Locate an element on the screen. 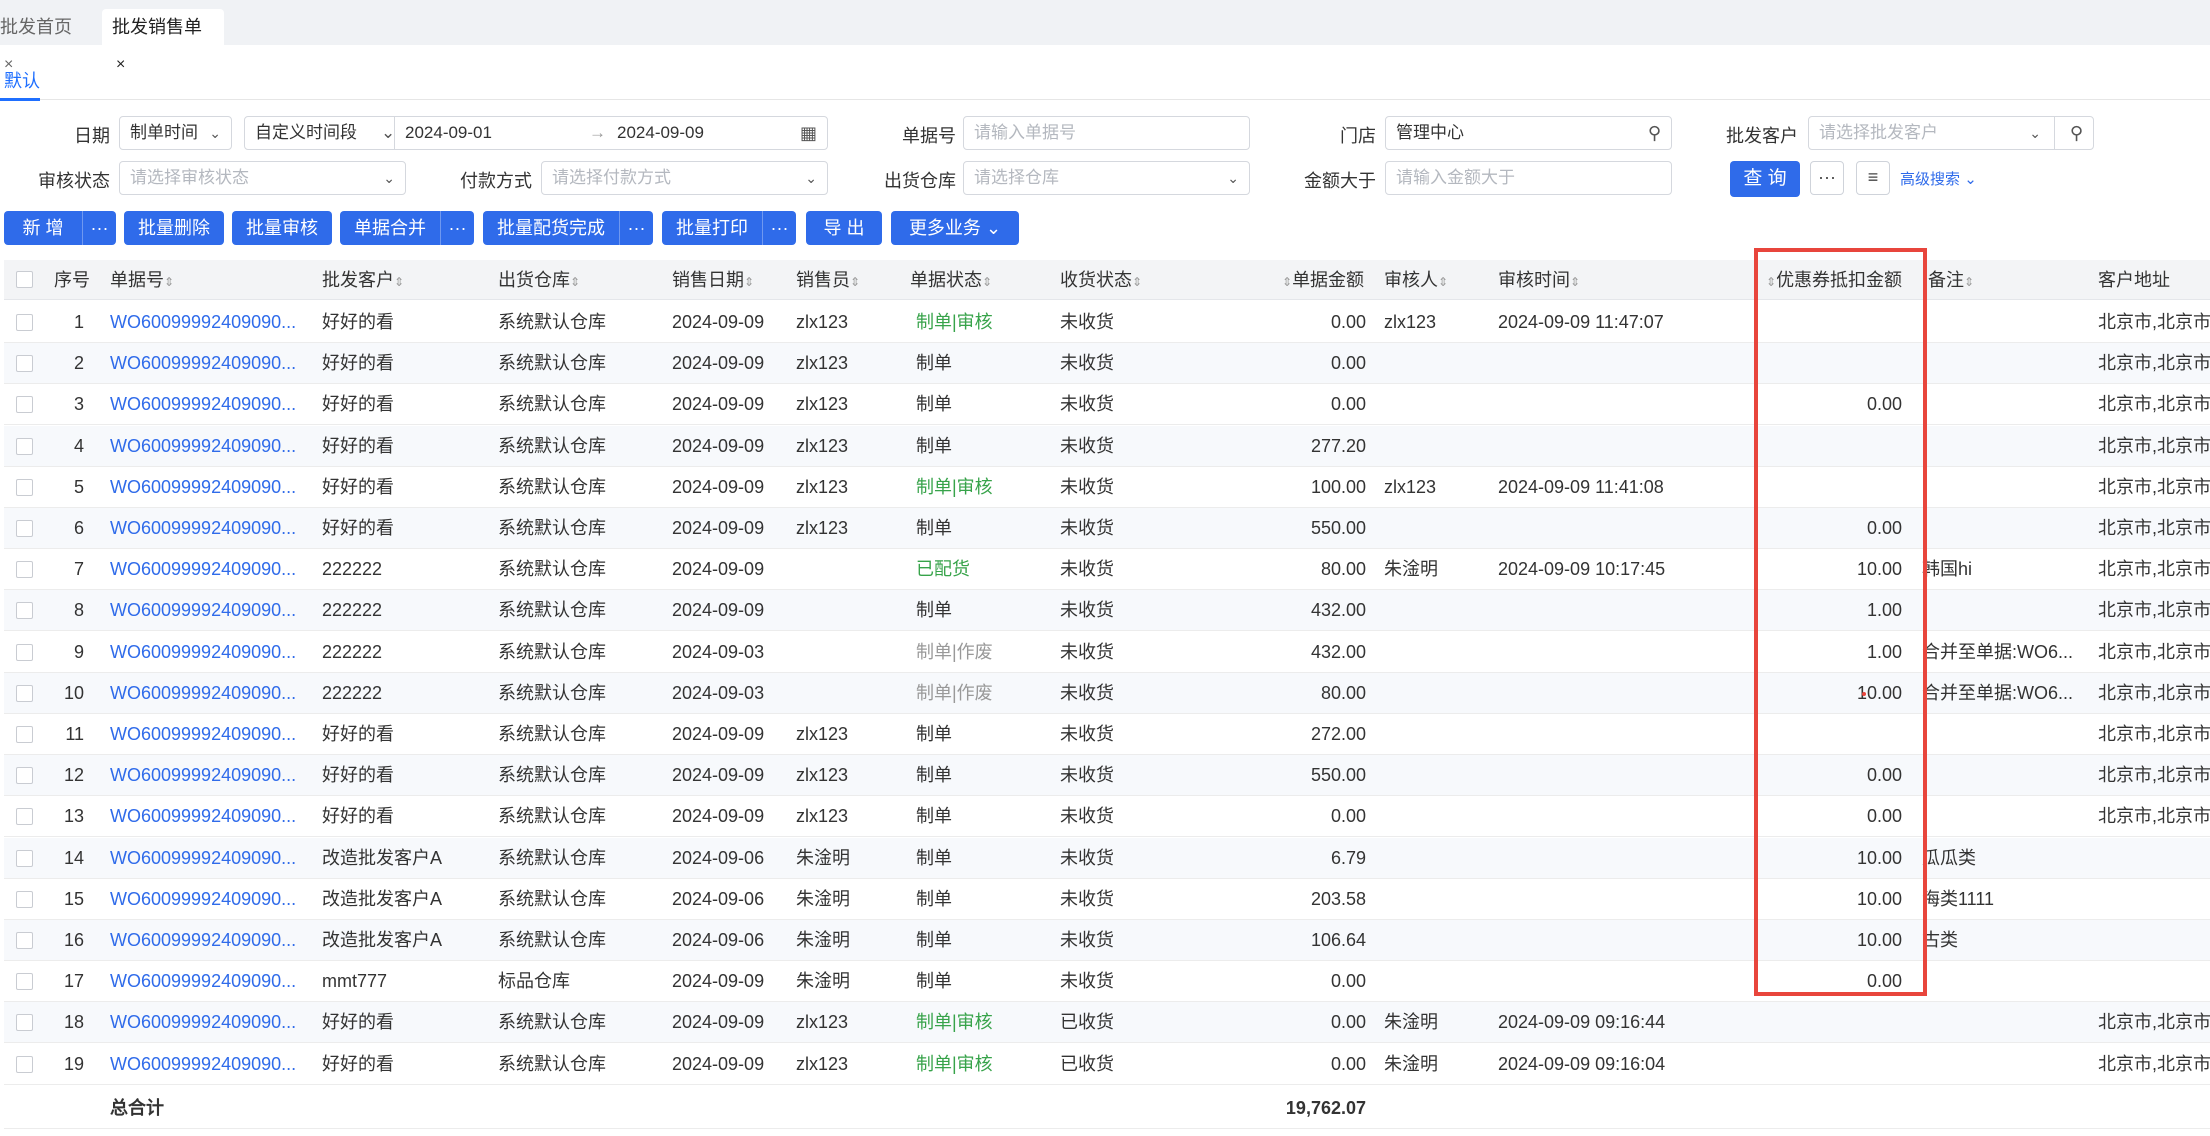  view-tab-default: 默认 is located at coordinates (22, 80).